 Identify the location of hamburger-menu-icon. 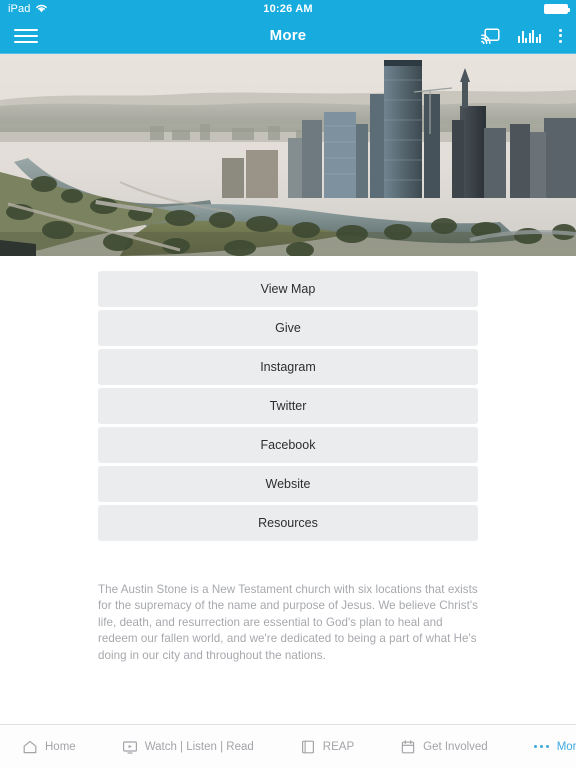
(27, 36).